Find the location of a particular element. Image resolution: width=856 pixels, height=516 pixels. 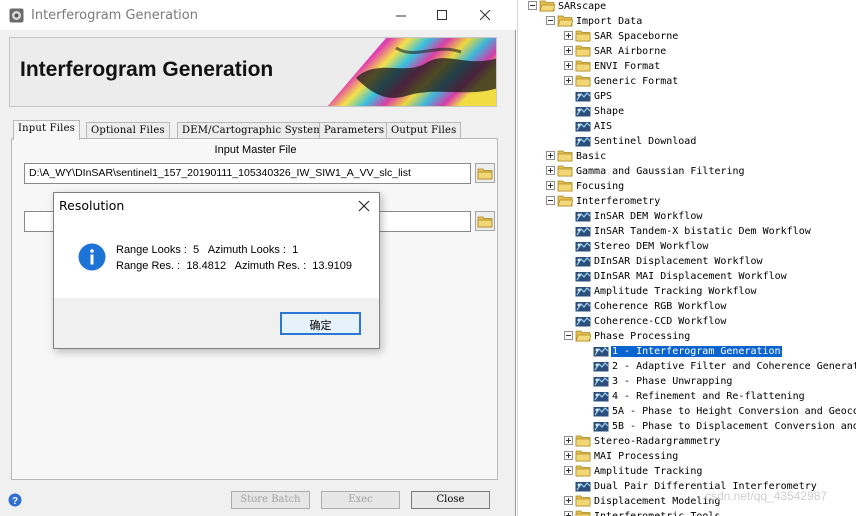

tree-item: DInSAR MAI Displacement Workflow is located at coordinates (676, 276).